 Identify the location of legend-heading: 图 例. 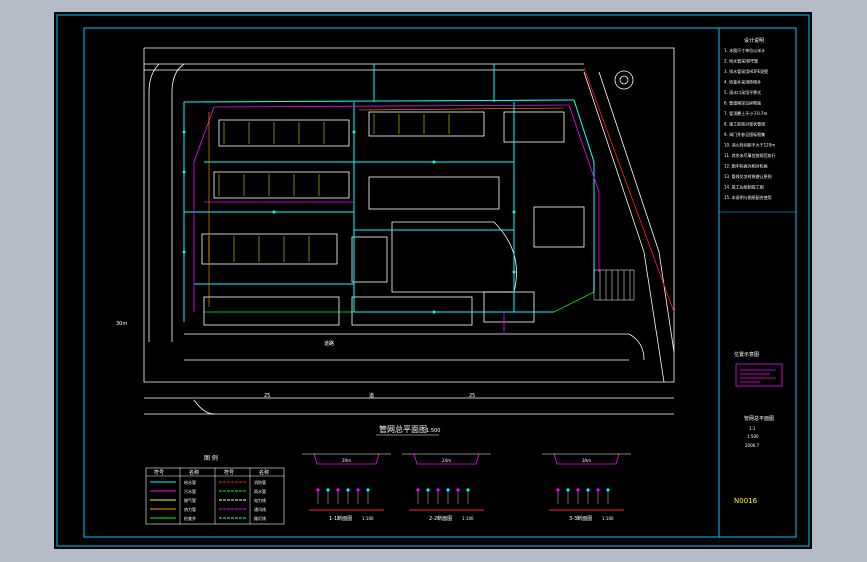
(211, 458).